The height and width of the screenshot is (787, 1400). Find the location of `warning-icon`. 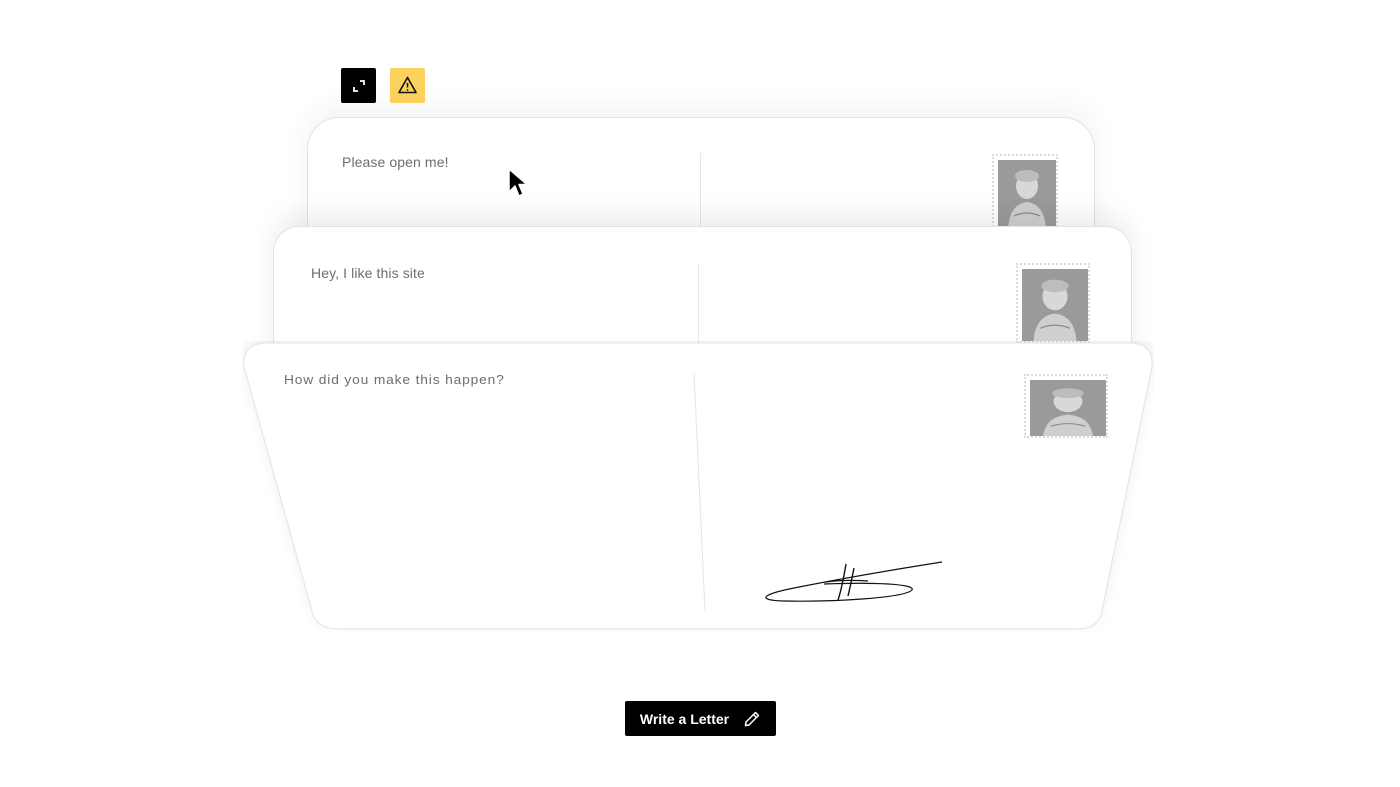

warning-icon is located at coordinates (407, 85).